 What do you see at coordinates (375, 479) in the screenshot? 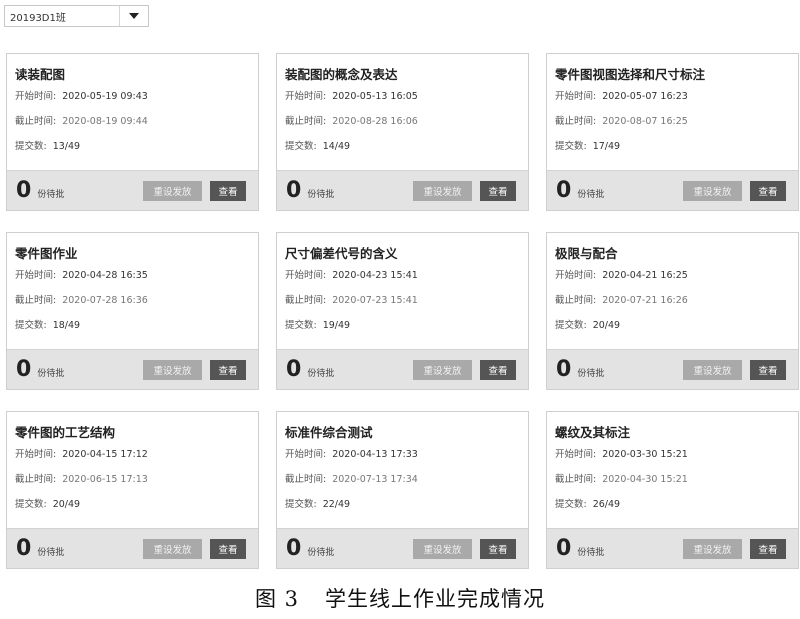
I see `deadline-value: 2020-07-13 17:34` at bounding box center [375, 479].